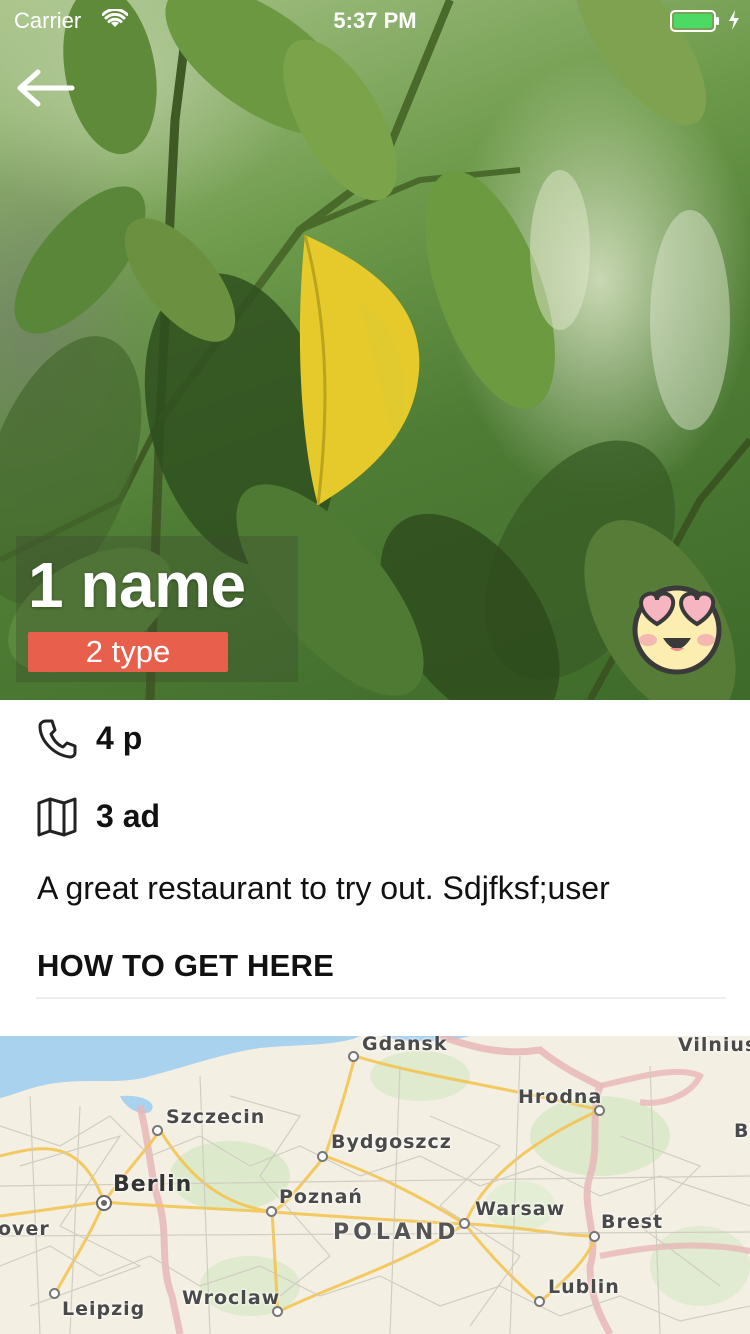  Describe the element at coordinates (714, 1046) in the screenshot. I see `city-label-vilnius: Vilnius` at that location.